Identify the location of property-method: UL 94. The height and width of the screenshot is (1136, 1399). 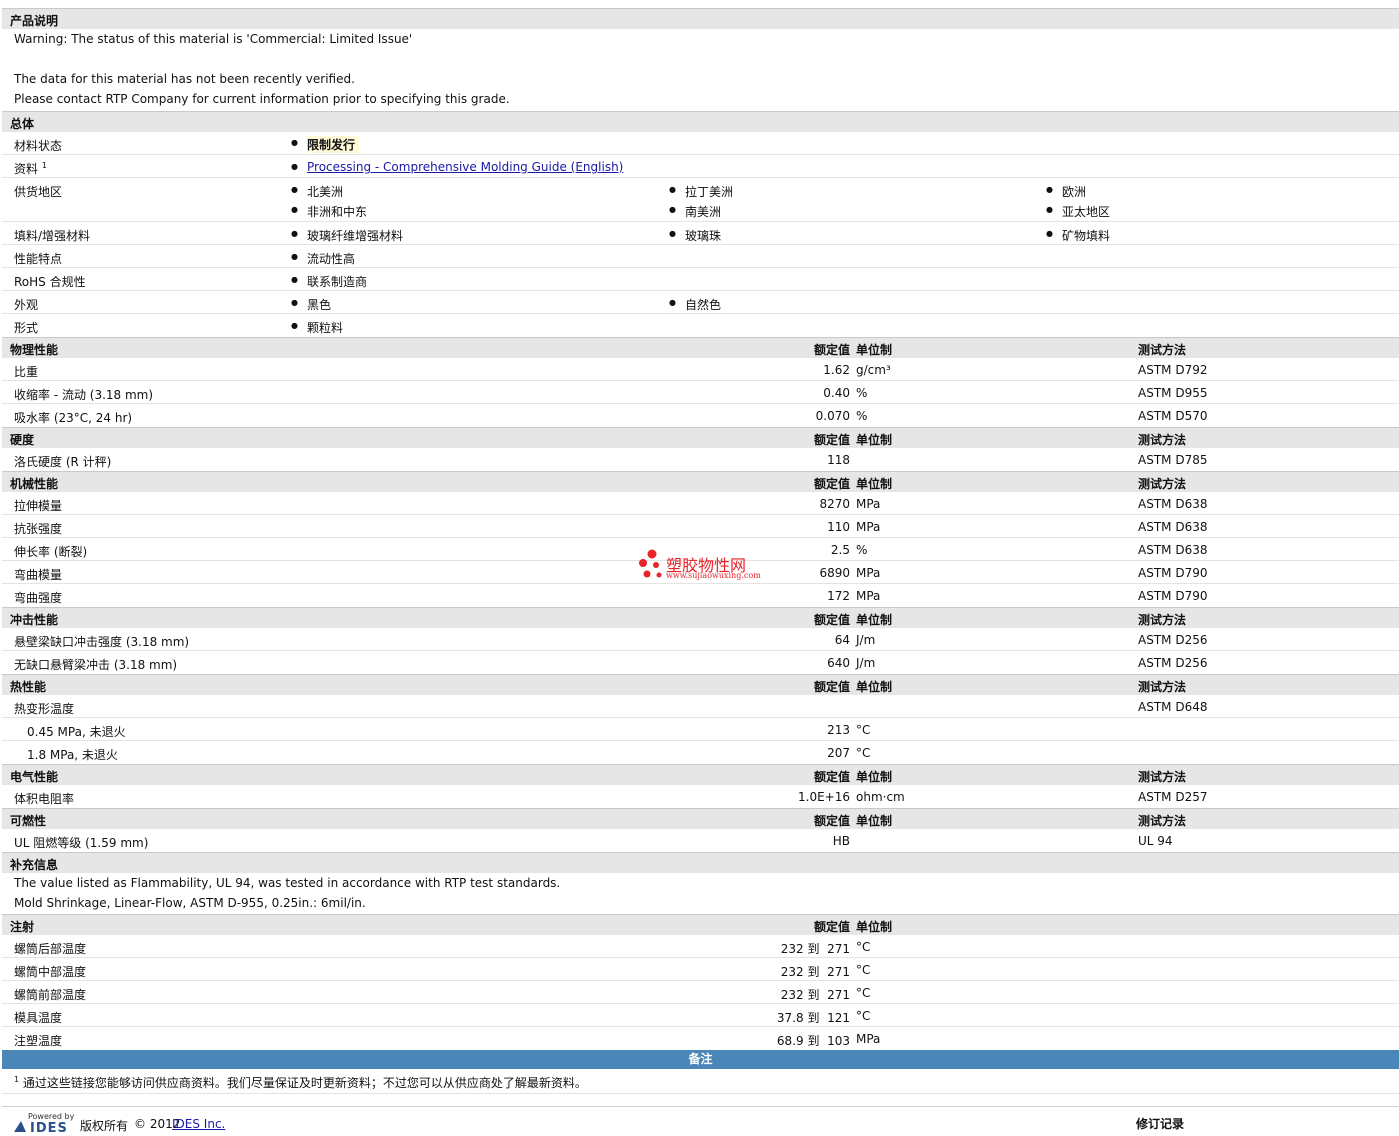
(1155, 841).